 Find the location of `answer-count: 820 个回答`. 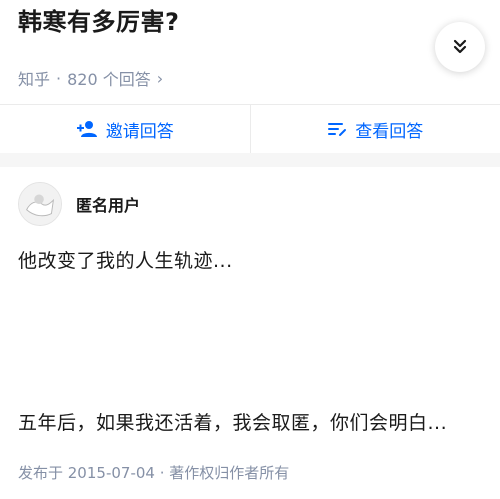

answer-count: 820 个回答 is located at coordinates (109, 79).